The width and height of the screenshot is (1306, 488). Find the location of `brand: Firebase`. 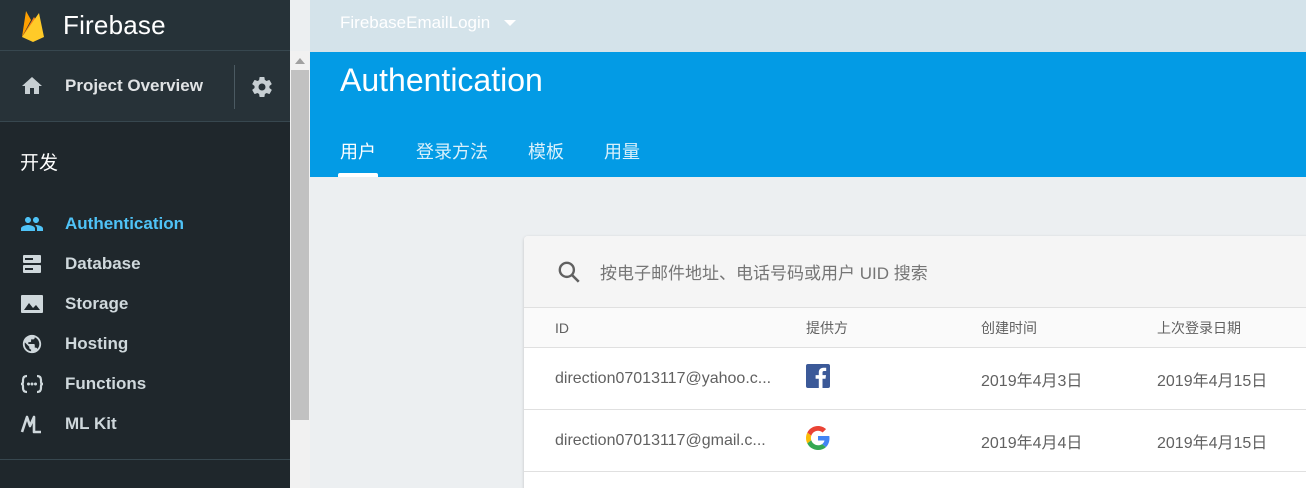

brand: Firebase is located at coordinates (145, 25).